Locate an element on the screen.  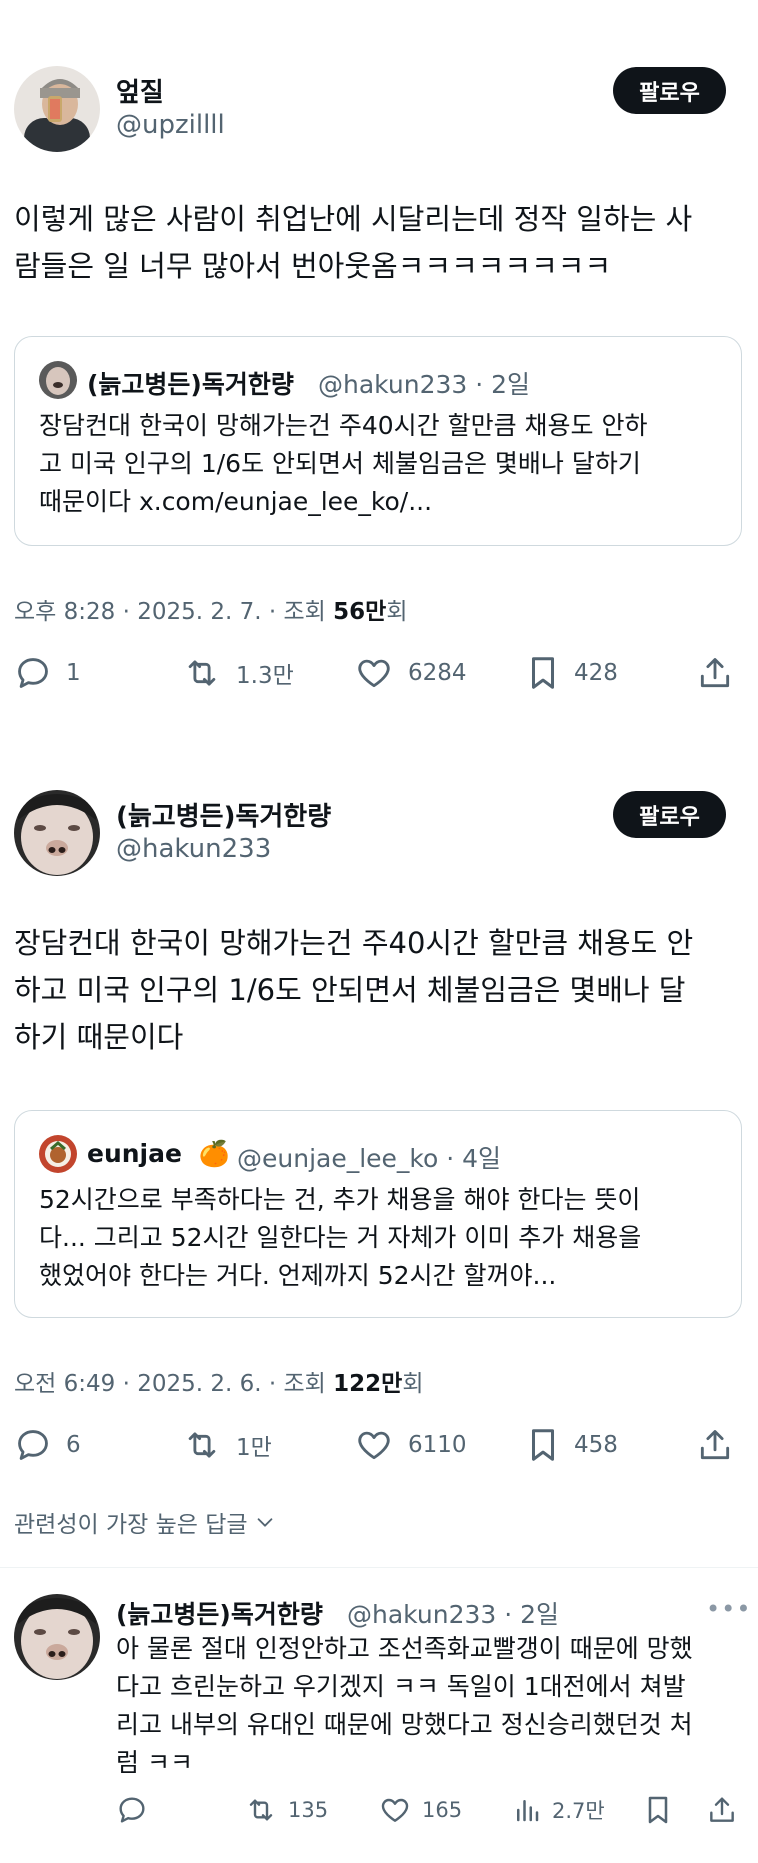
like-button: 6284 is located at coordinates (410, 673).